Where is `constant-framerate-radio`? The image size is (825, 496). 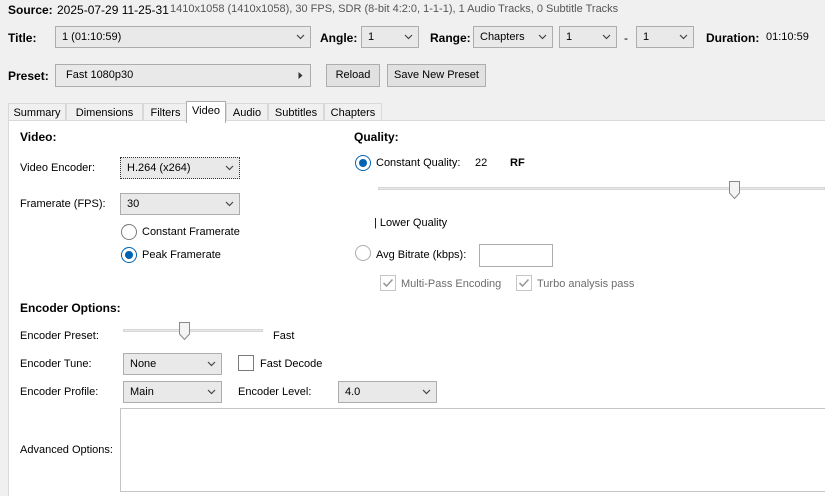
constant-framerate-radio is located at coordinates (129, 232).